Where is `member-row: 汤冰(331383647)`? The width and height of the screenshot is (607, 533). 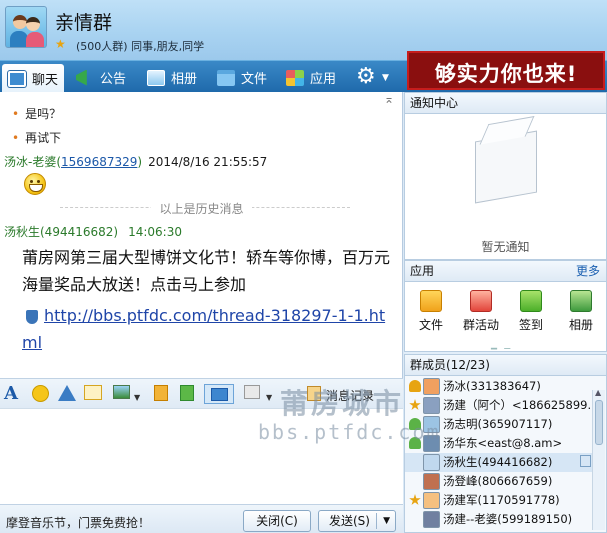
member-row: 汤冰(331383647) is located at coordinates (500, 386).